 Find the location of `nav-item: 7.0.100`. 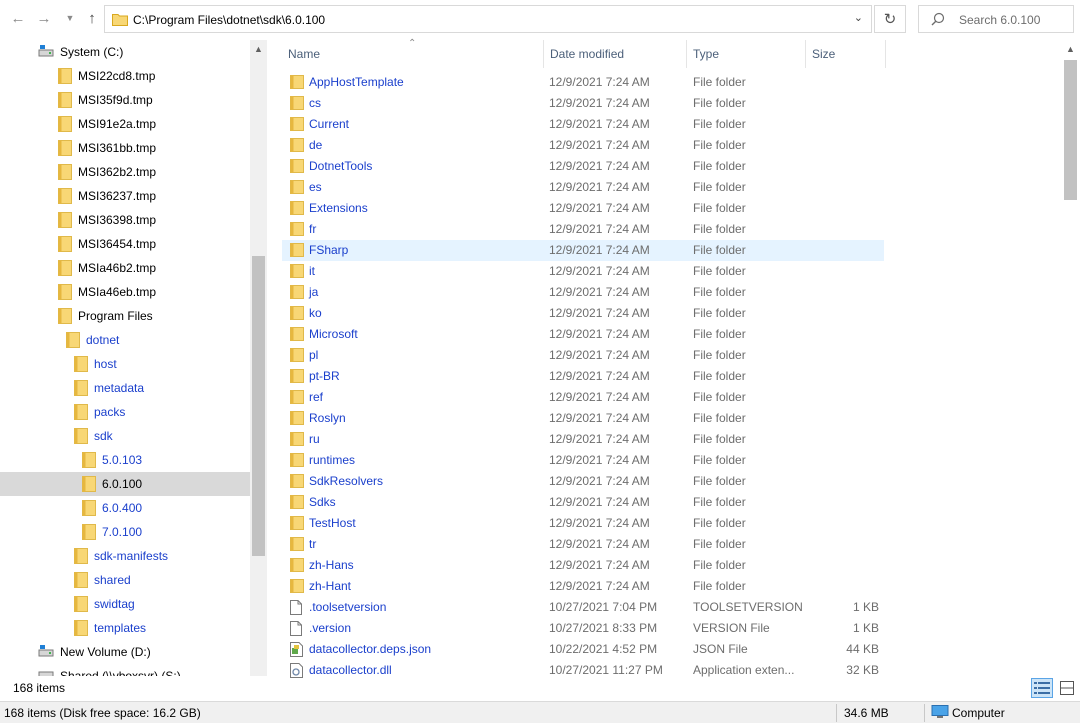

nav-item: 7.0.100 is located at coordinates (125, 532).